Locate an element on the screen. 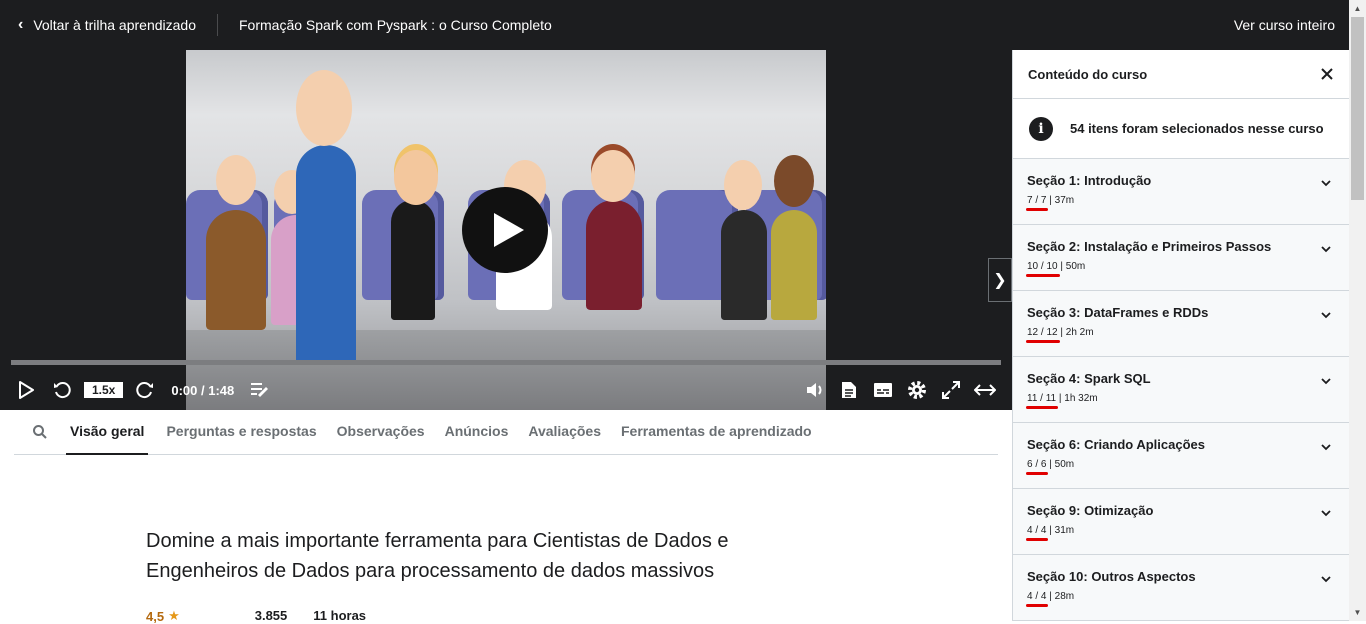 Image resolution: width=1366 pixels, height=624 pixels. section-item: Seção 10: Outros Aspectos 4 / 4 | 28m is located at coordinates (1181, 588).